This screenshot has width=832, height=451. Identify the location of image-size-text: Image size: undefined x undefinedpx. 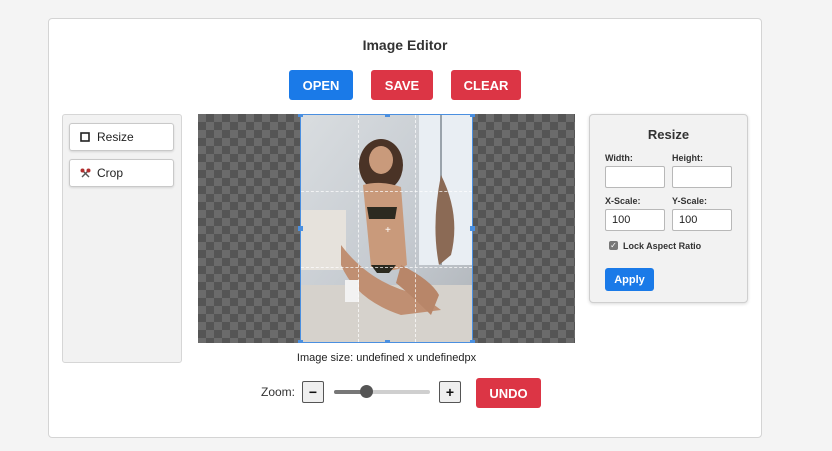
(386, 358).